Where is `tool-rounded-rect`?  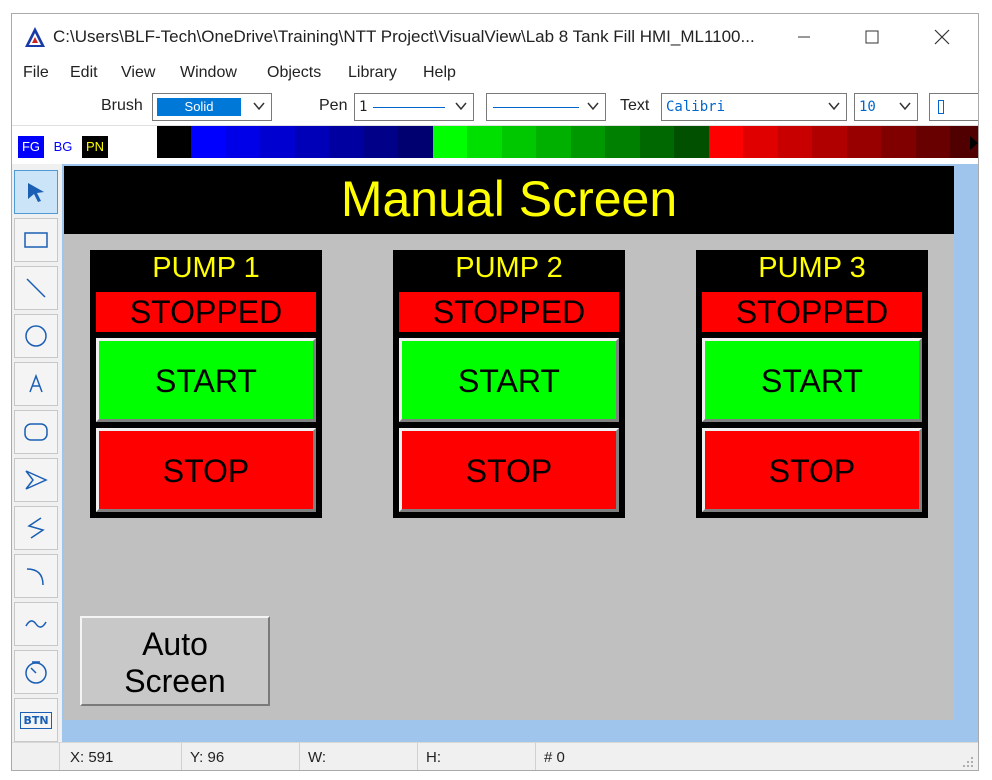
tool-rounded-rect is located at coordinates (36, 432).